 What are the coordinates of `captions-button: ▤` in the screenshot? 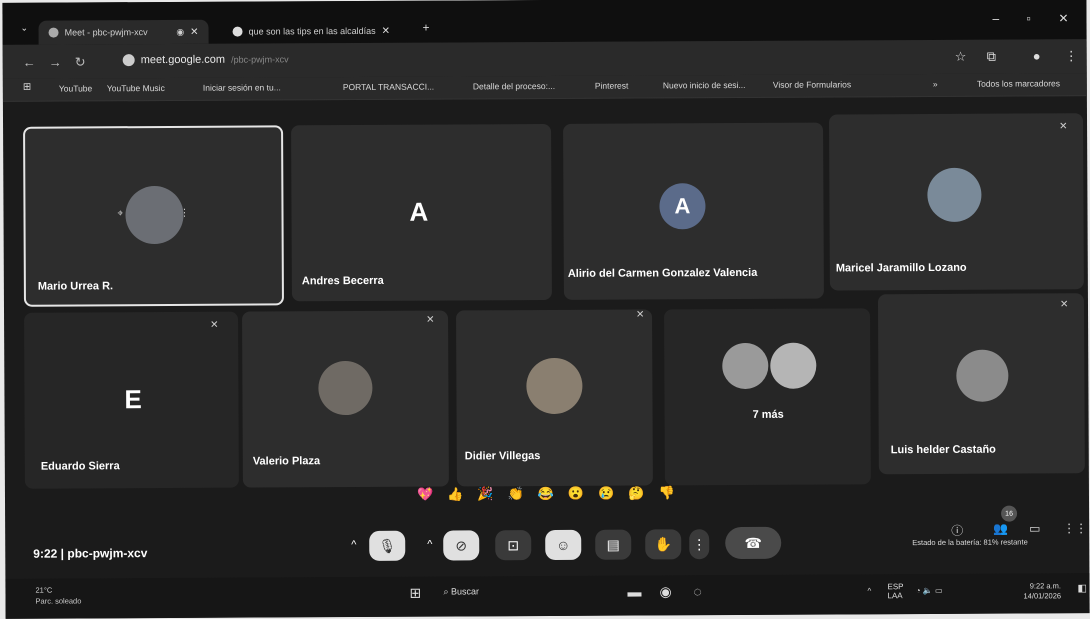 It's located at (613, 544).